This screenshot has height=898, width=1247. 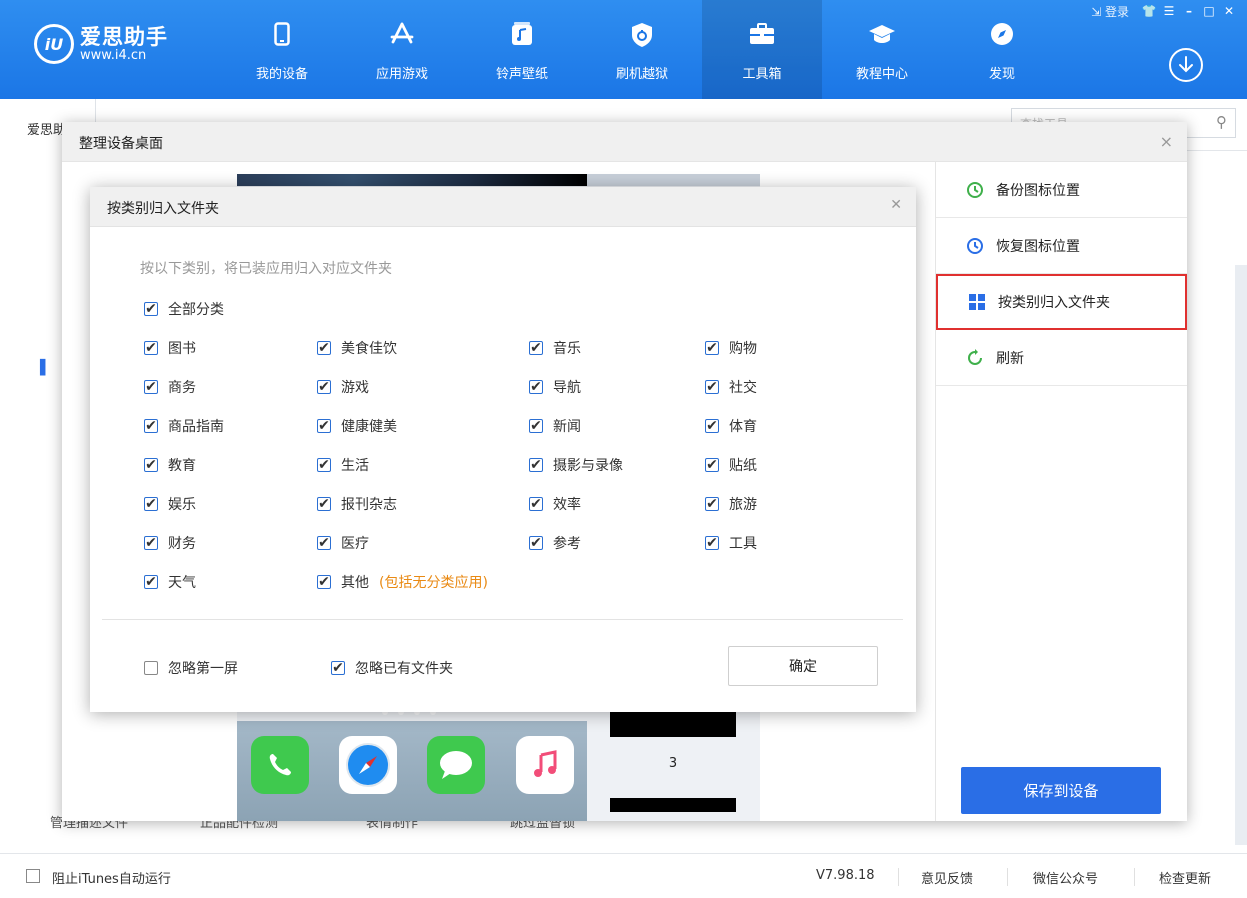 I want to click on category-checkbox: ✔ 生活, so click(x=343, y=465).